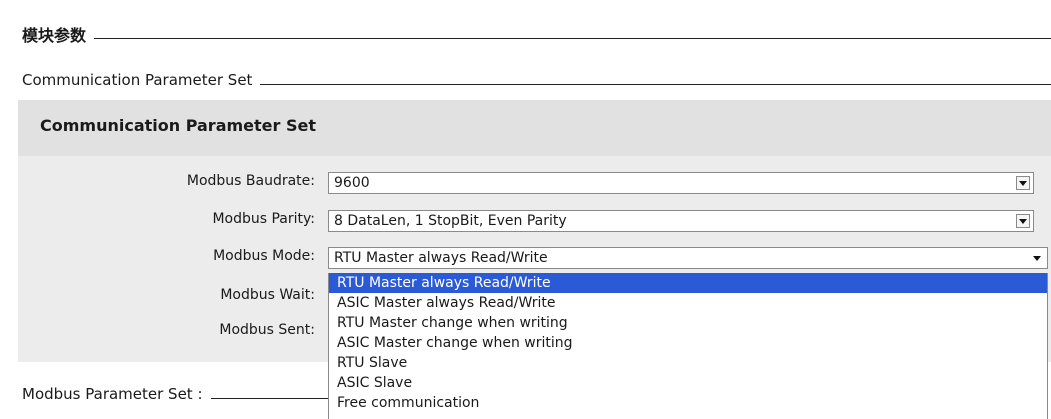  What do you see at coordinates (688, 283) in the screenshot?
I see `mode-option: RTU Master always Read/Write` at bounding box center [688, 283].